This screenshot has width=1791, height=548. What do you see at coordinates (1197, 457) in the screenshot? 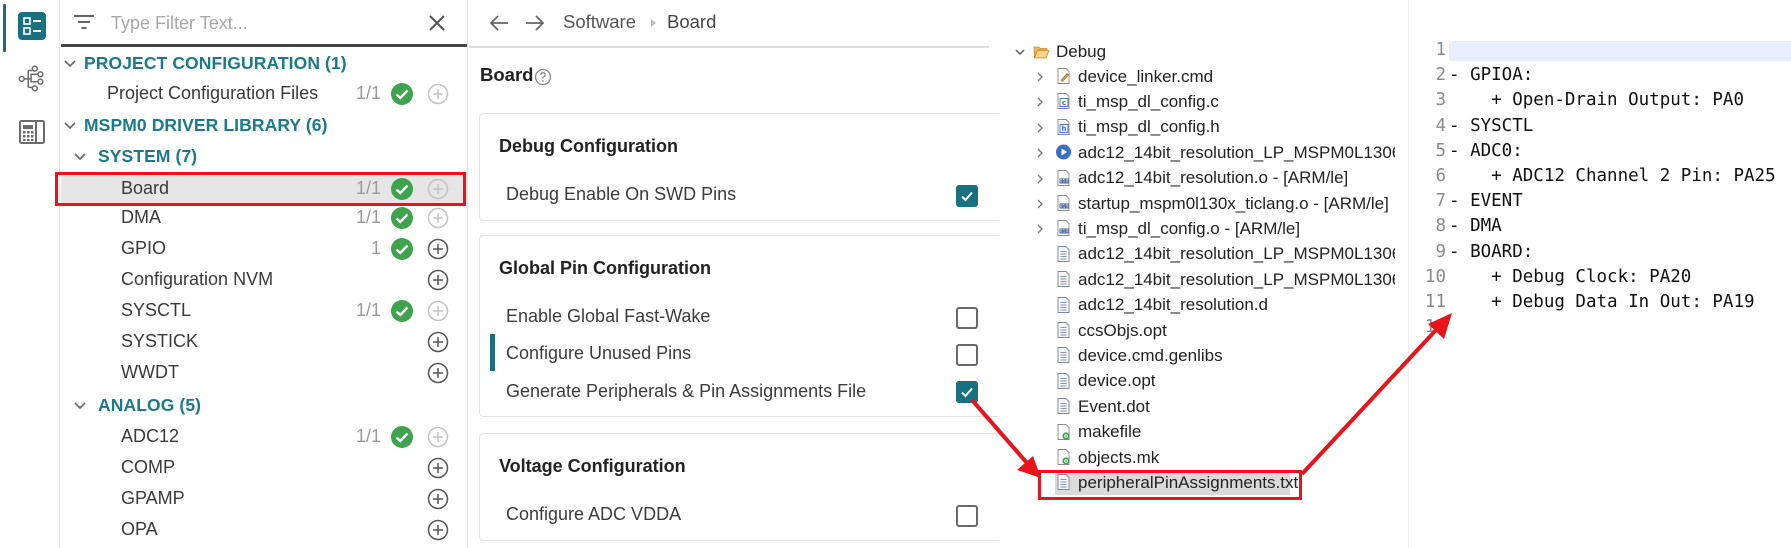
I see `file-item: objects.mk` at bounding box center [1197, 457].